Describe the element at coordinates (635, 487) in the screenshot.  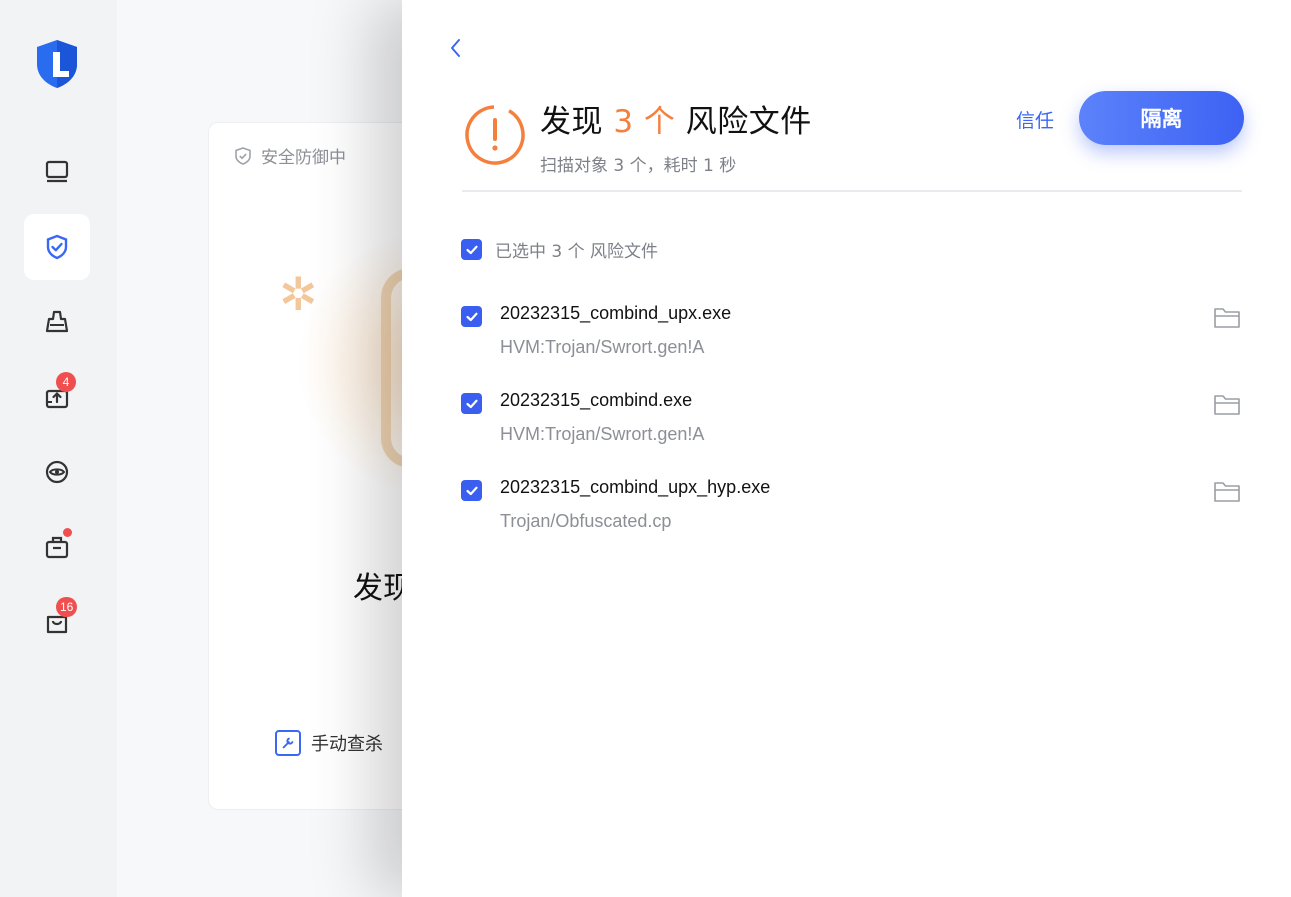
I see `file-name: 20232315_combind_upx_hyp.exe` at that location.